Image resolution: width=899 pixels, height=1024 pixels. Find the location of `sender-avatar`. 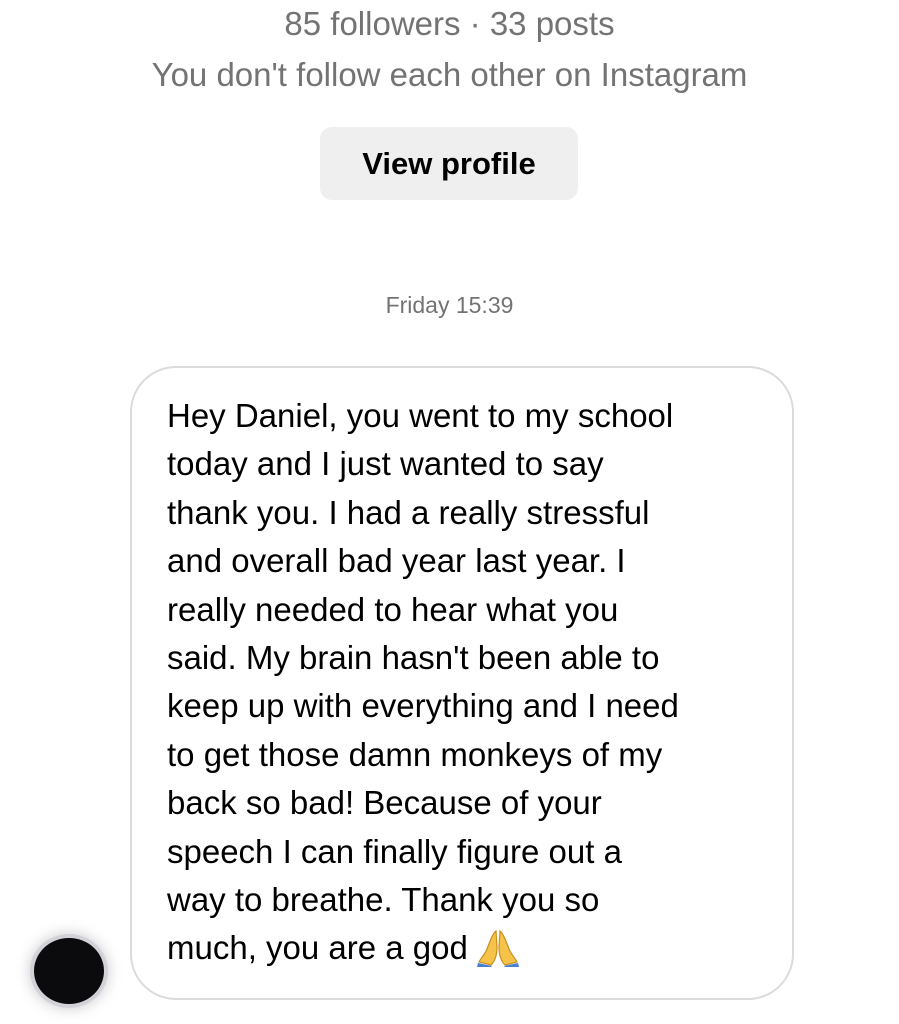

sender-avatar is located at coordinates (69, 971).